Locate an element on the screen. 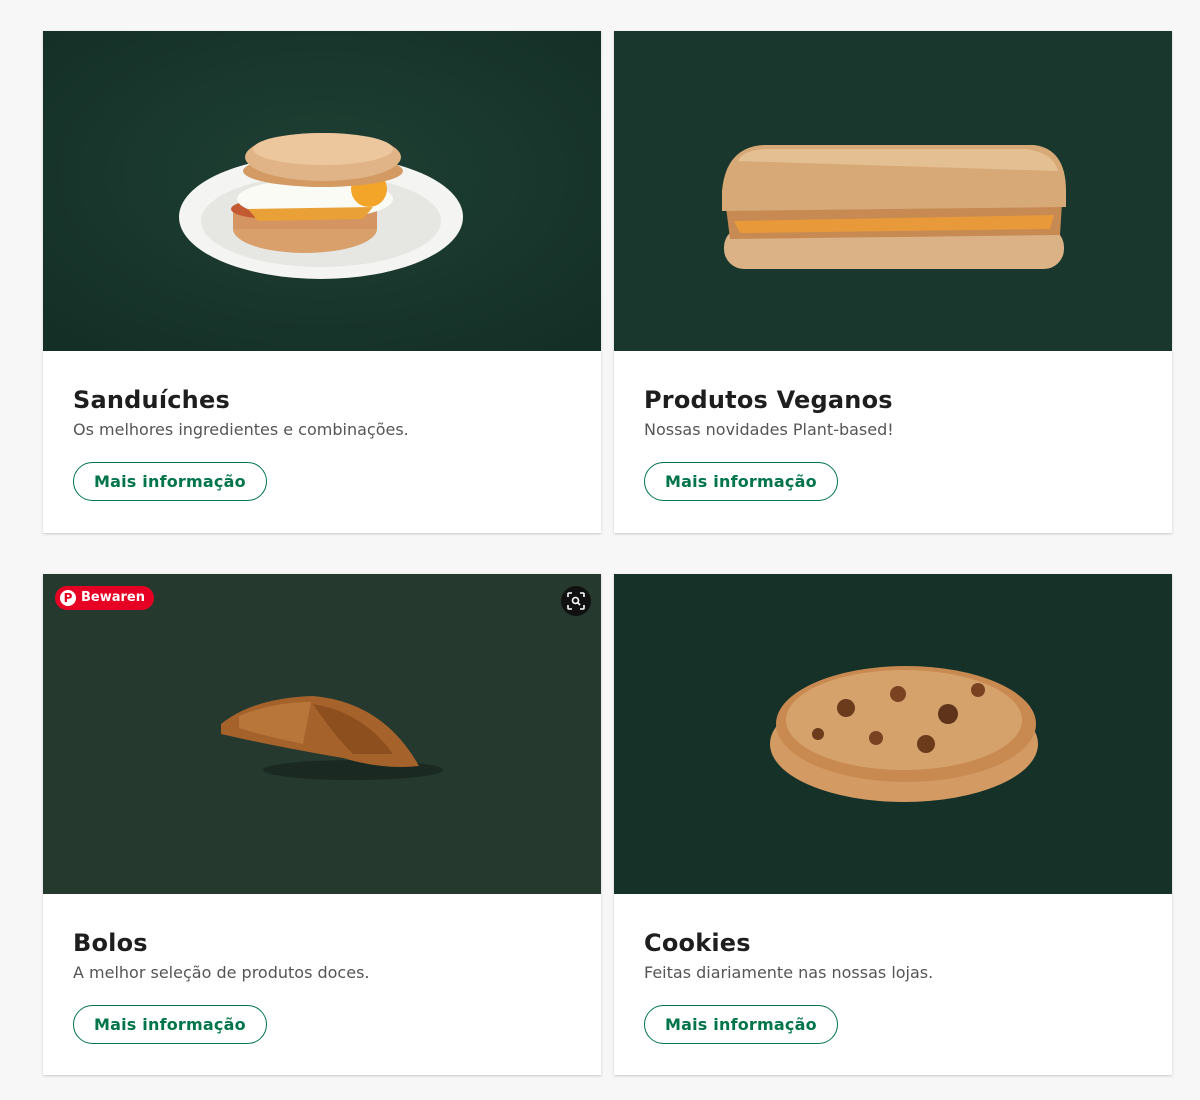 The width and height of the screenshot is (1200, 1100). sandwich-on-plate-image is located at coordinates (322, 191).